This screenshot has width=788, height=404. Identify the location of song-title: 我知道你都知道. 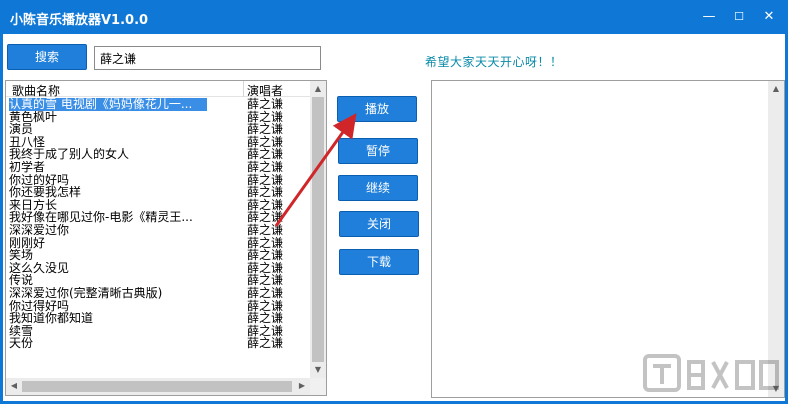
(51, 318).